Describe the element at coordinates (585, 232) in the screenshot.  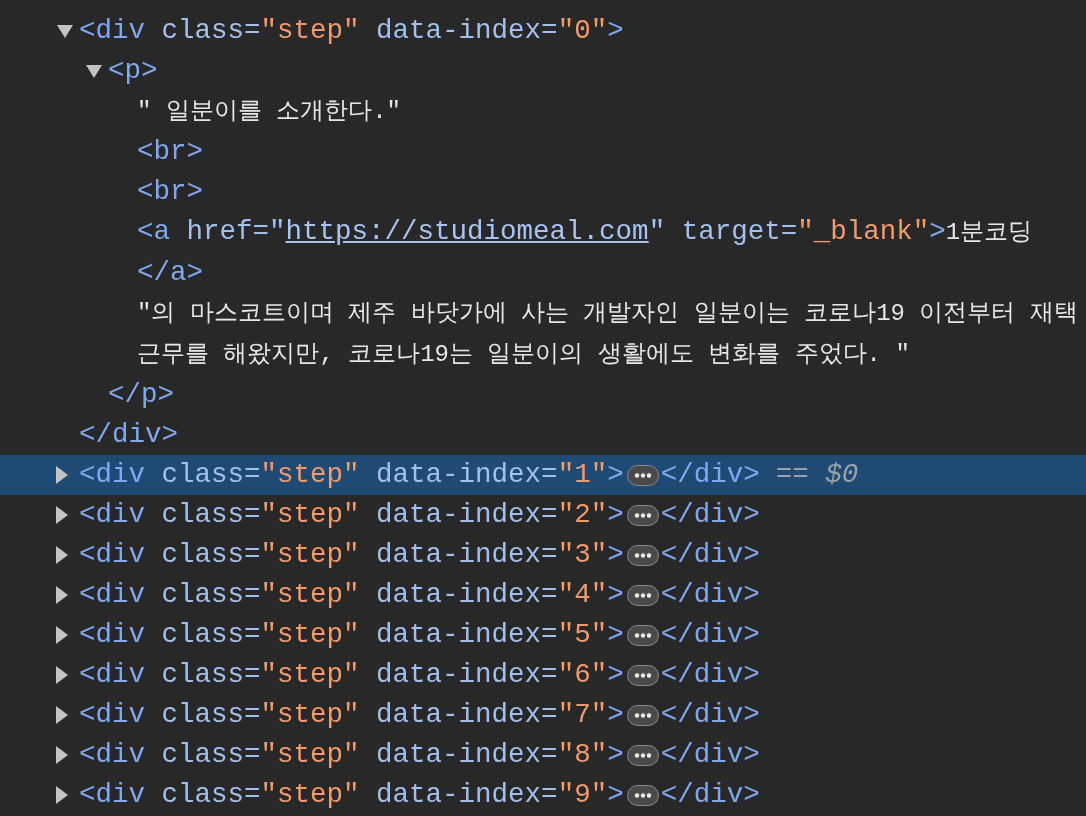
I see `code-line: <a href="https://studiomeal.com" target="_blank">1분코딩` at that location.